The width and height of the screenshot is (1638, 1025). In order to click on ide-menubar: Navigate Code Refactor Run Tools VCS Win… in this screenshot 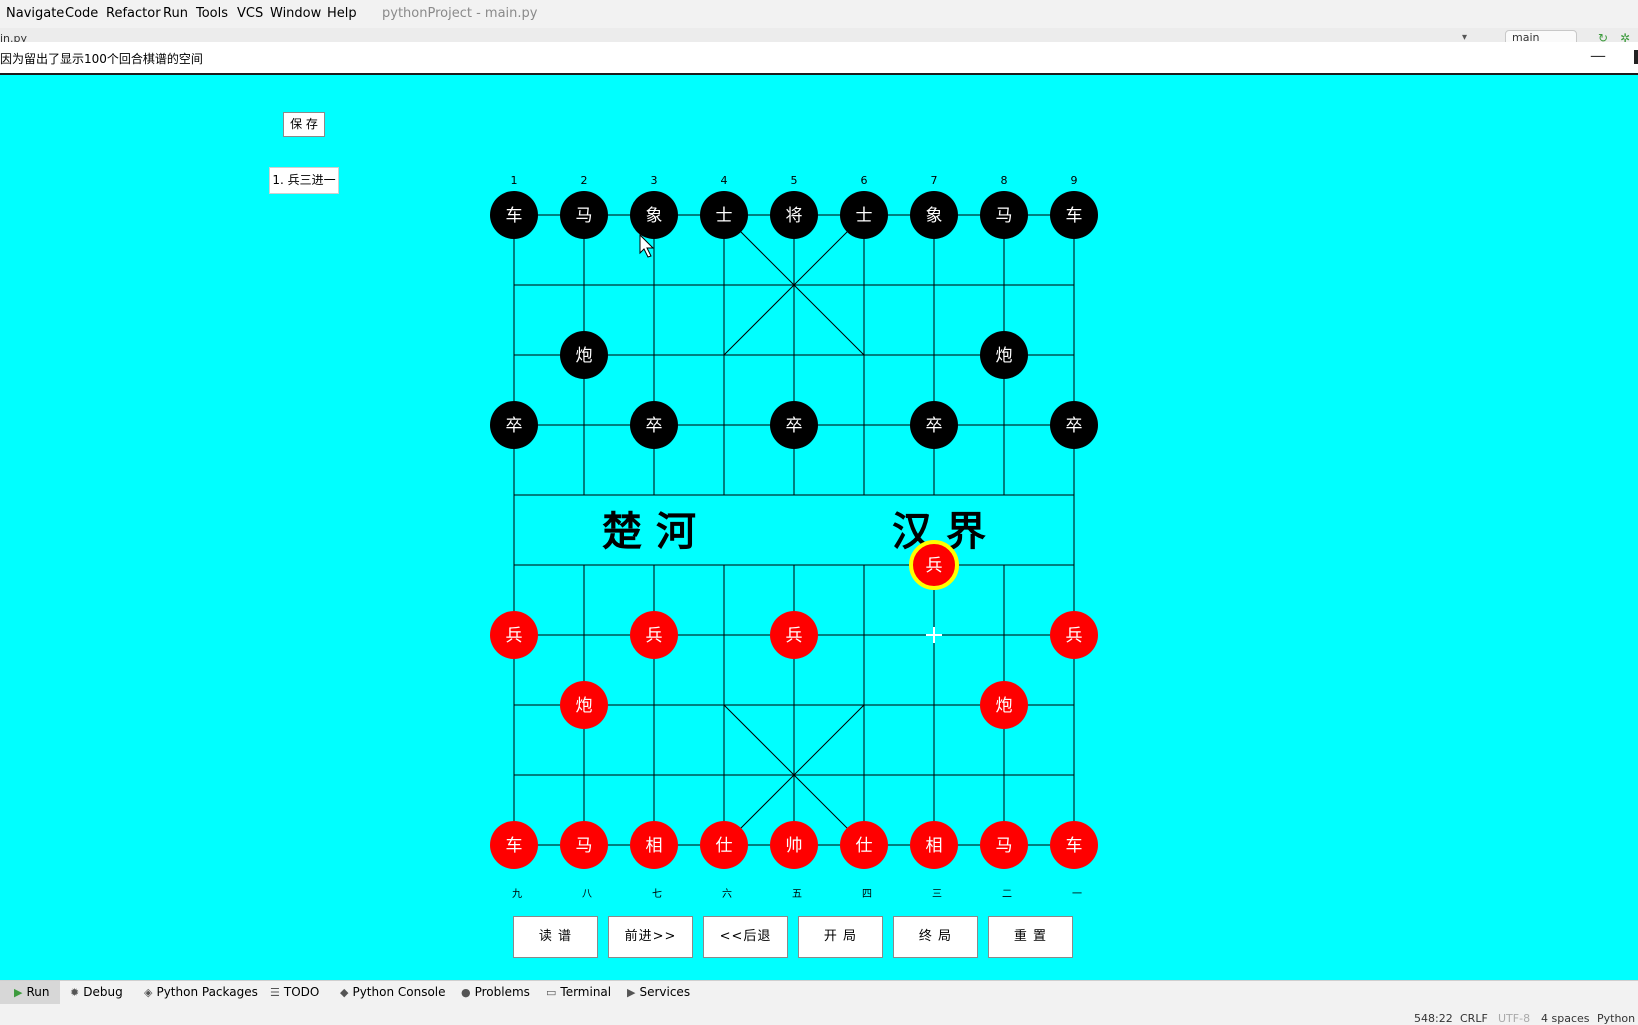, I will do `click(819, 14)`.